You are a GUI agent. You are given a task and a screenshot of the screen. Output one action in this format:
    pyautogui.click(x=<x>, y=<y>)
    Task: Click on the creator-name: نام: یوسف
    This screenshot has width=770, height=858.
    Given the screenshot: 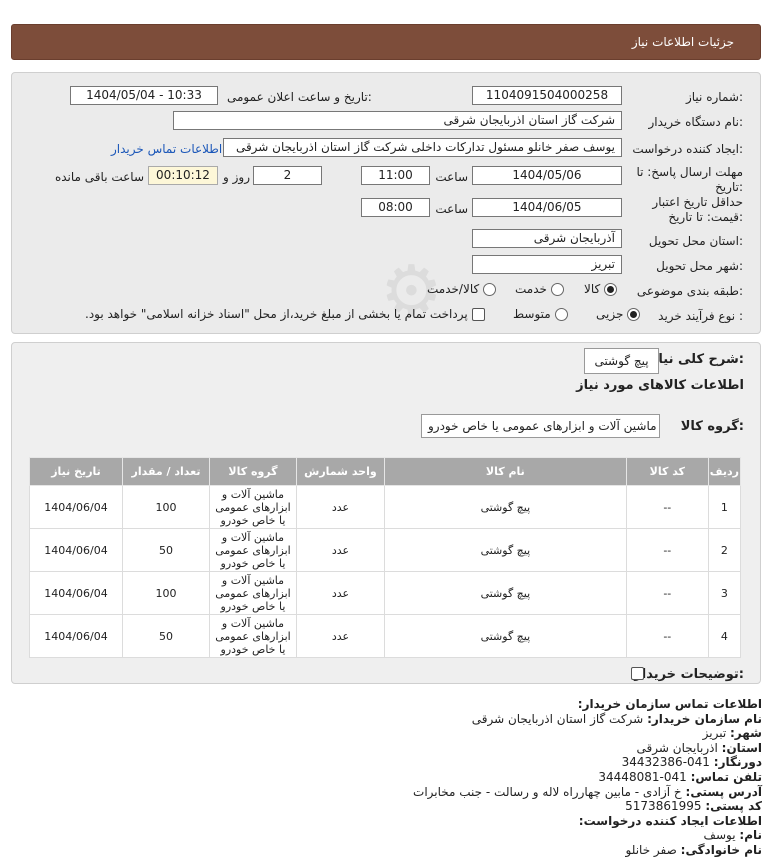 What is the action you would take?
    pyautogui.click(x=732, y=835)
    